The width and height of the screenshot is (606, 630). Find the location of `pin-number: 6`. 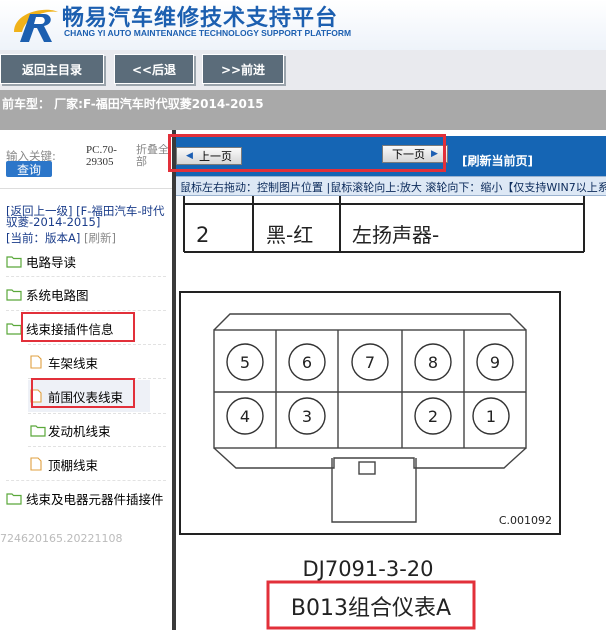

pin-number: 6 is located at coordinates (307, 362).